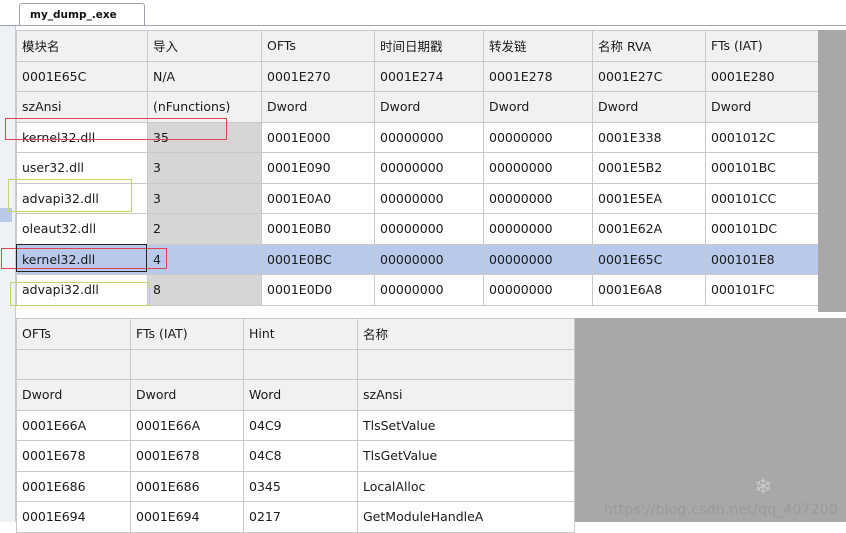 This screenshot has height=533, width=846. I want to click on file-tab: my_dump_.exe, so click(82, 14).